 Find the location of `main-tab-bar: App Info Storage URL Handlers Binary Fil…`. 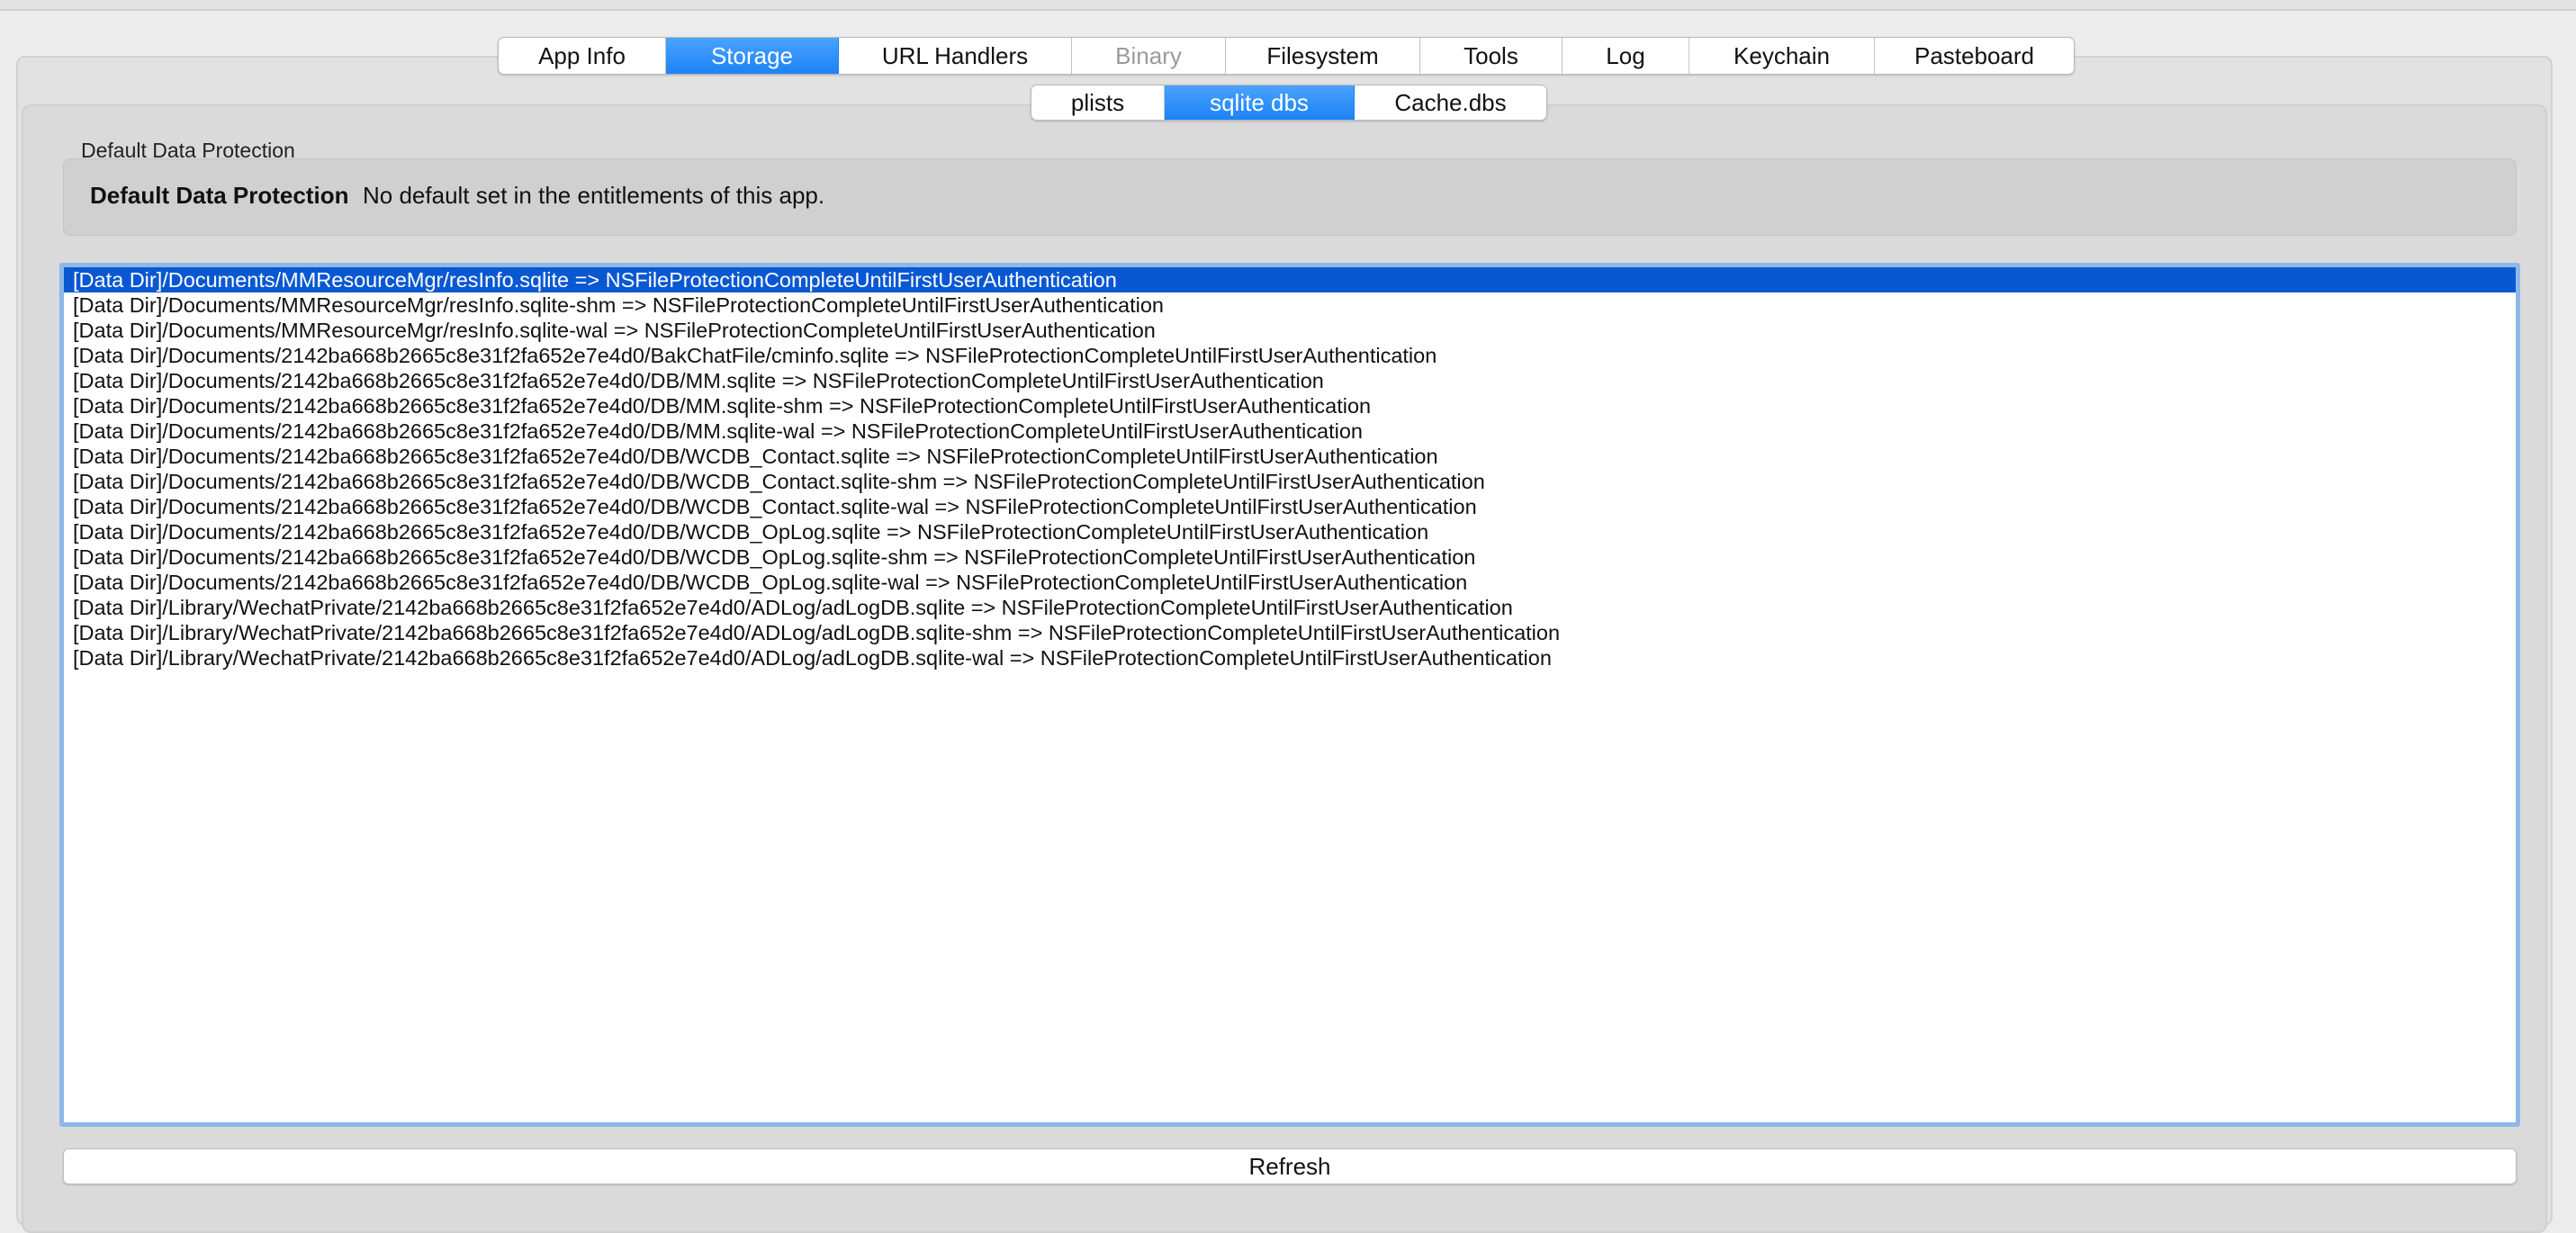

main-tab-bar: App Info Storage URL Handlers Binary Fil… is located at coordinates (1286, 56).